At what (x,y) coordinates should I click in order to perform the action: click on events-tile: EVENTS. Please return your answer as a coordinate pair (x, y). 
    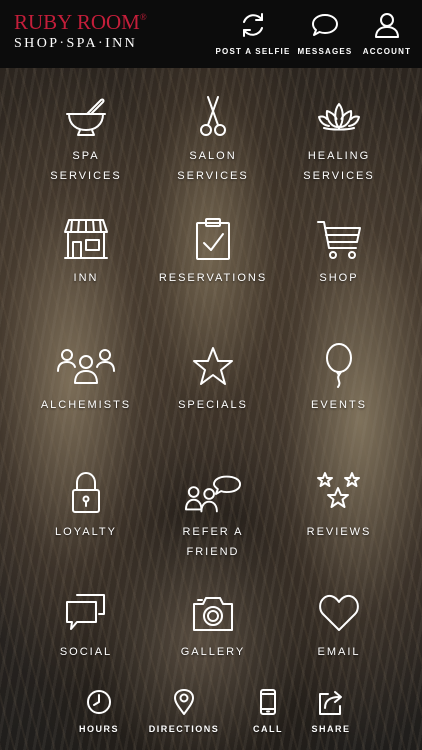
    Looking at the image, I should click on (339, 379).